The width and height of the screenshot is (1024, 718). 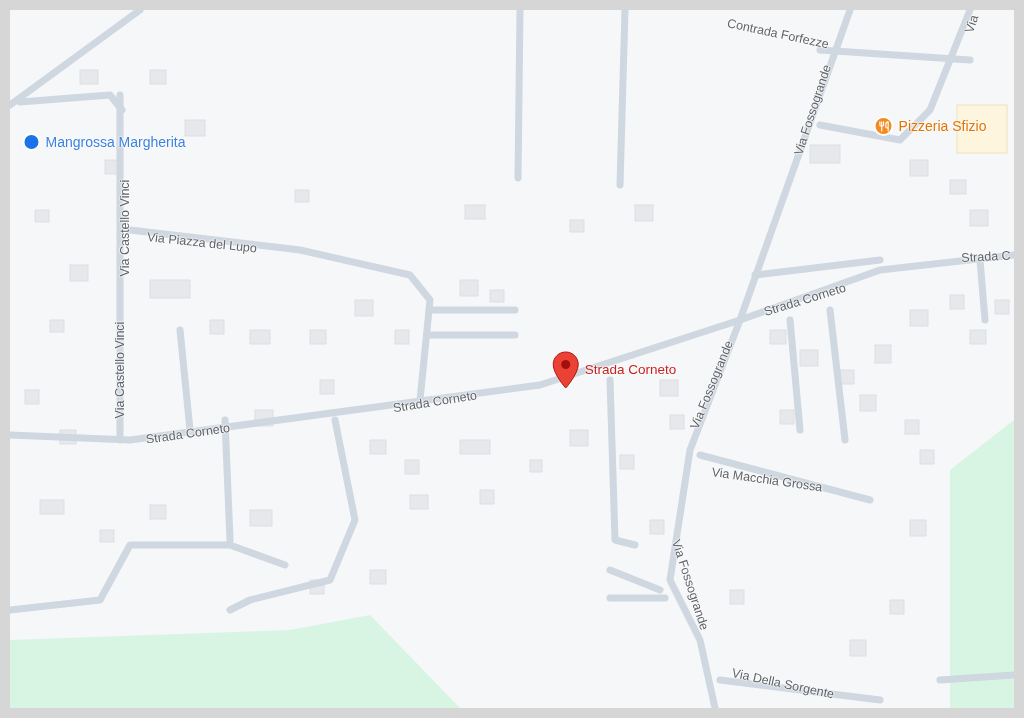 What do you see at coordinates (31, 142) in the screenshot?
I see `place-marker-icon` at bounding box center [31, 142].